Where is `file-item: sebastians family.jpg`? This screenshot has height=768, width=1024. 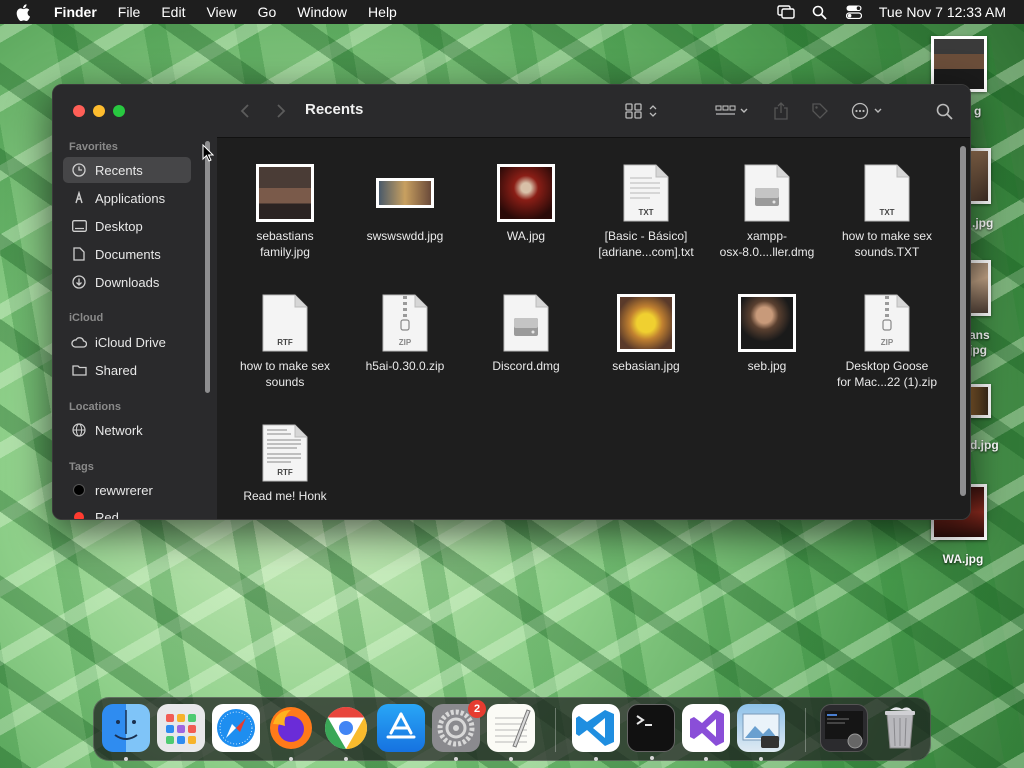 file-item: sebastians family.jpg is located at coordinates (285, 212).